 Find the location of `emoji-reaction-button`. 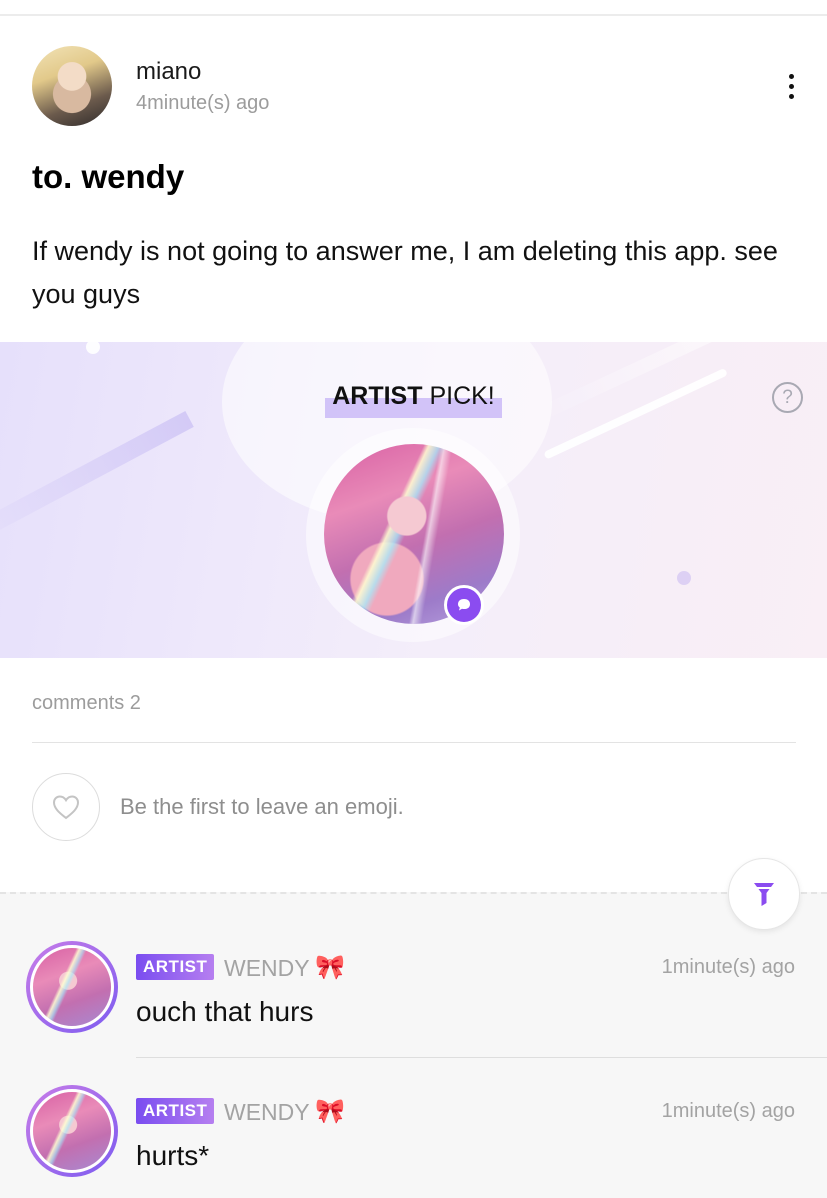

emoji-reaction-button is located at coordinates (66, 807).